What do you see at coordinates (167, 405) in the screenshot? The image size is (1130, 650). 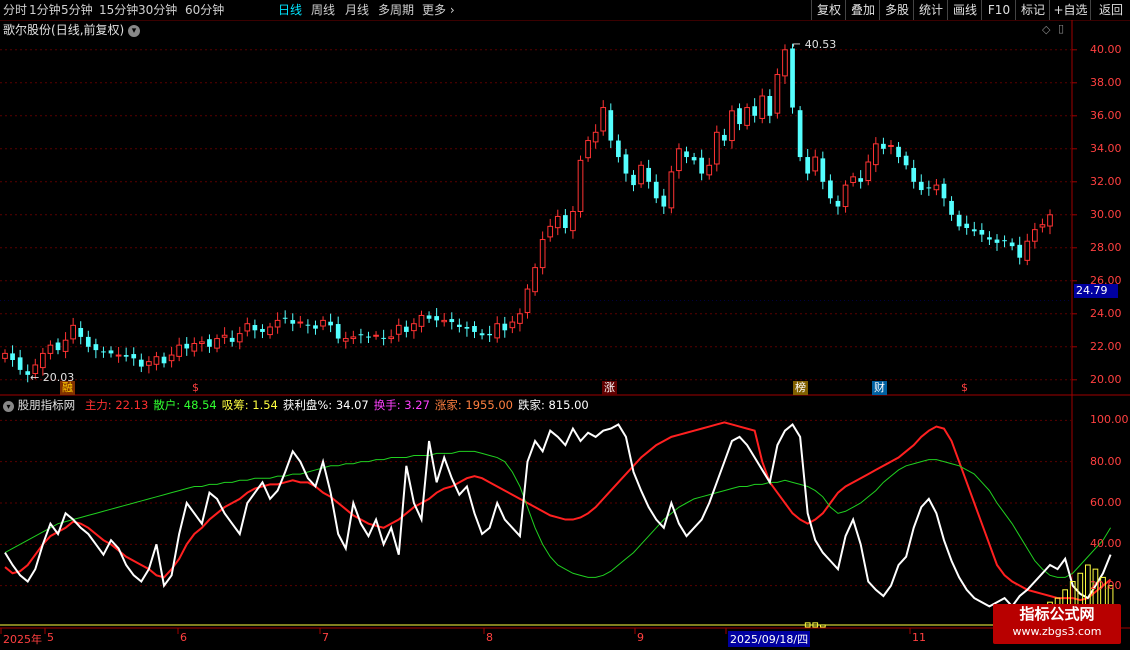 I see `field-label: 散户:` at bounding box center [167, 405].